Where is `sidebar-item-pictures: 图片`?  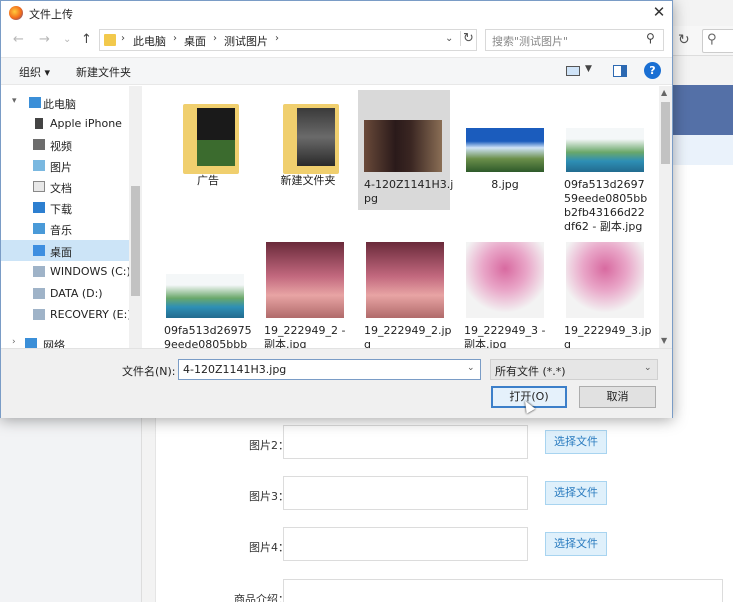
sidebar-item-pictures: 图片 is located at coordinates (65, 165).